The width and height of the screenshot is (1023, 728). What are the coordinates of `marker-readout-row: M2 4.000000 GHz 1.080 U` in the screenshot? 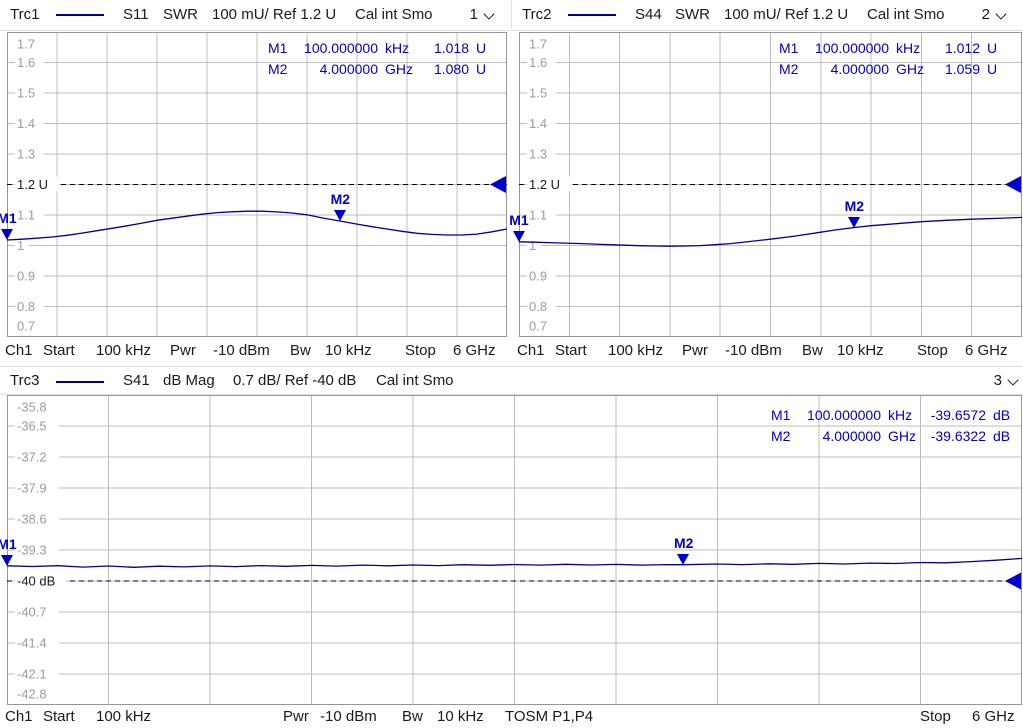 It's located at (381, 68).